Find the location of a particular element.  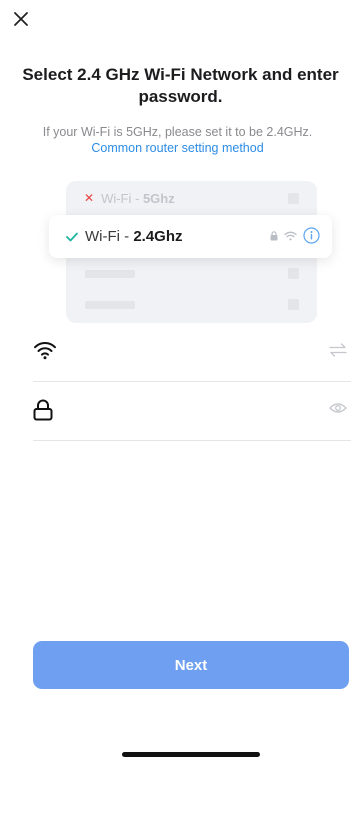

info-icon is located at coordinates (311, 235).